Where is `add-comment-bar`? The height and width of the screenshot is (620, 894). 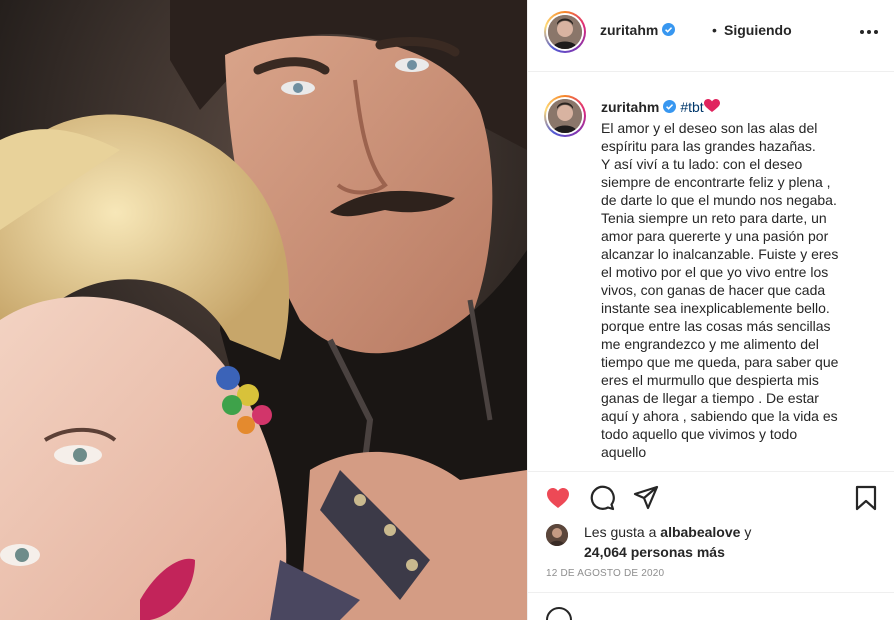
add-comment-bar is located at coordinates (711, 606).